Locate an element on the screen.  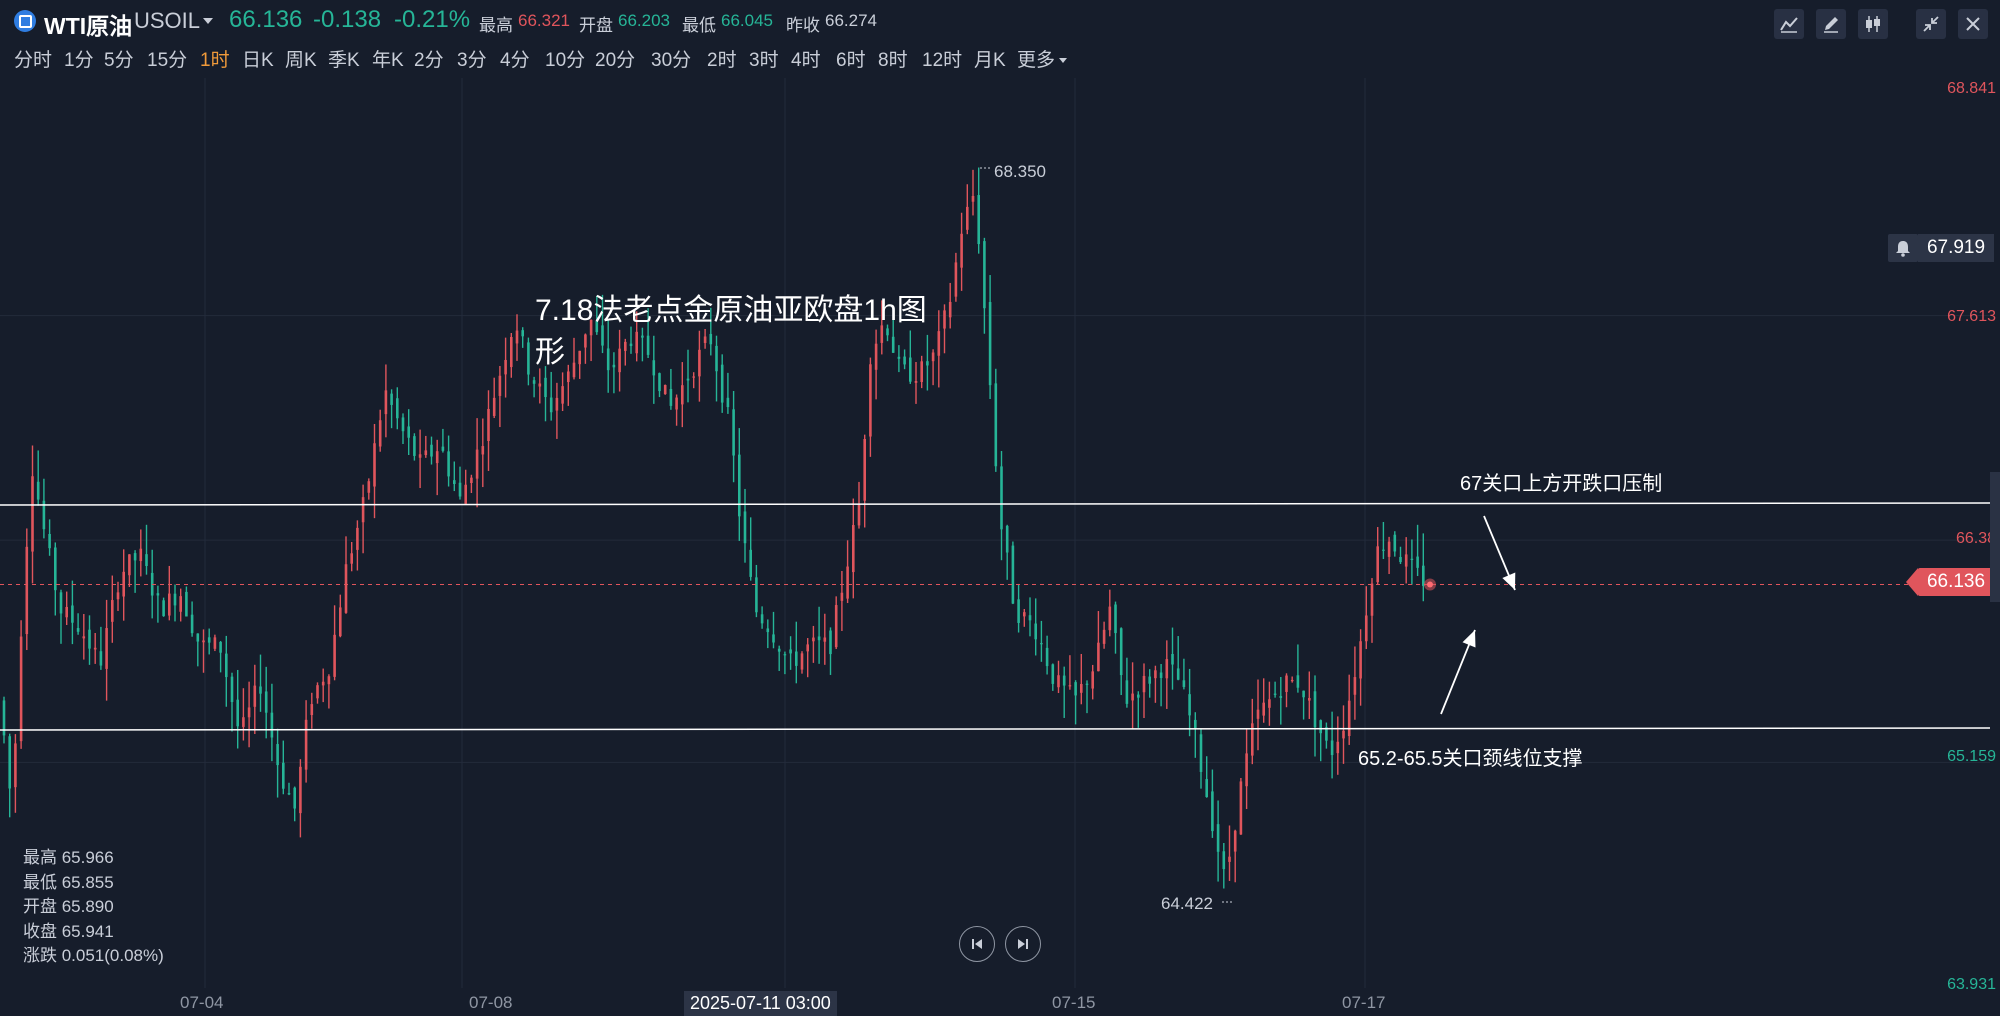
support-line is located at coordinates (995, 729).